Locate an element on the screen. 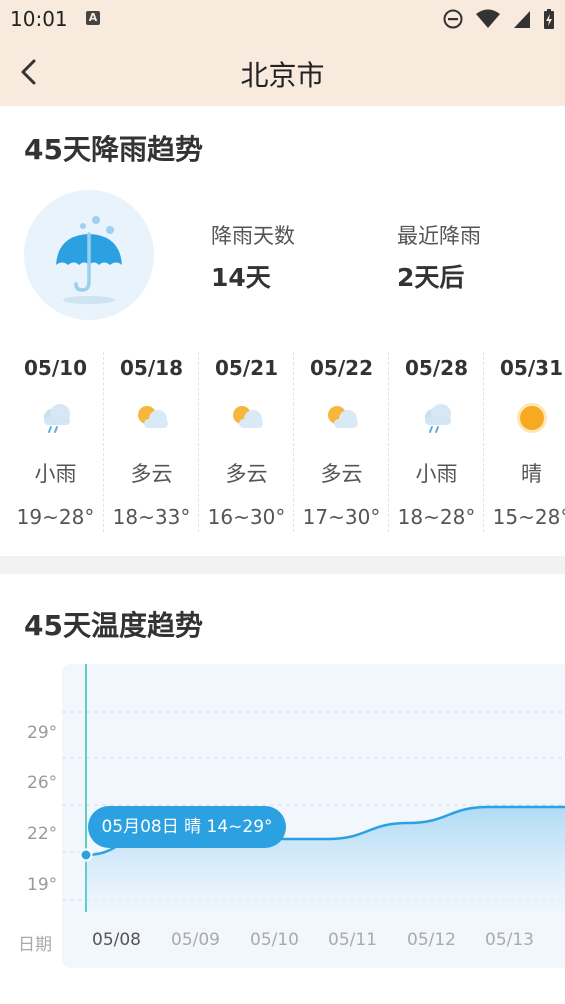  x-tick-label: 05/11 is located at coordinates (352, 940).